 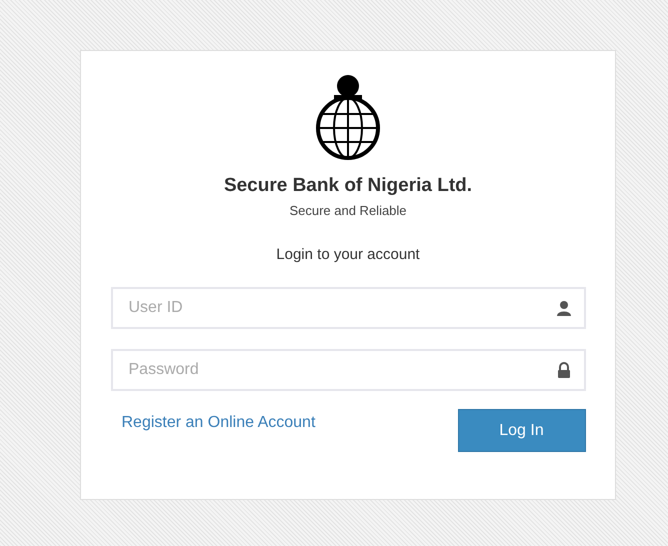 What do you see at coordinates (348, 210) in the screenshot?
I see `tagline: Secure and Reliable` at bounding box center [348, 210].